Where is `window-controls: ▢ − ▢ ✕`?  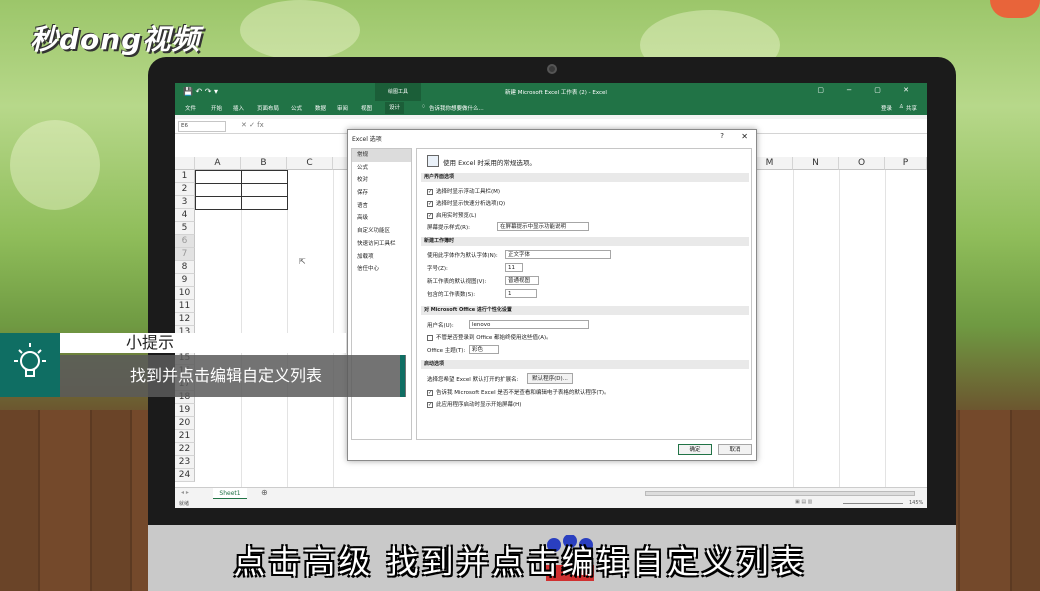
window-controls: ▢ − ▢ ✕ is located at coordinates (868, 90).